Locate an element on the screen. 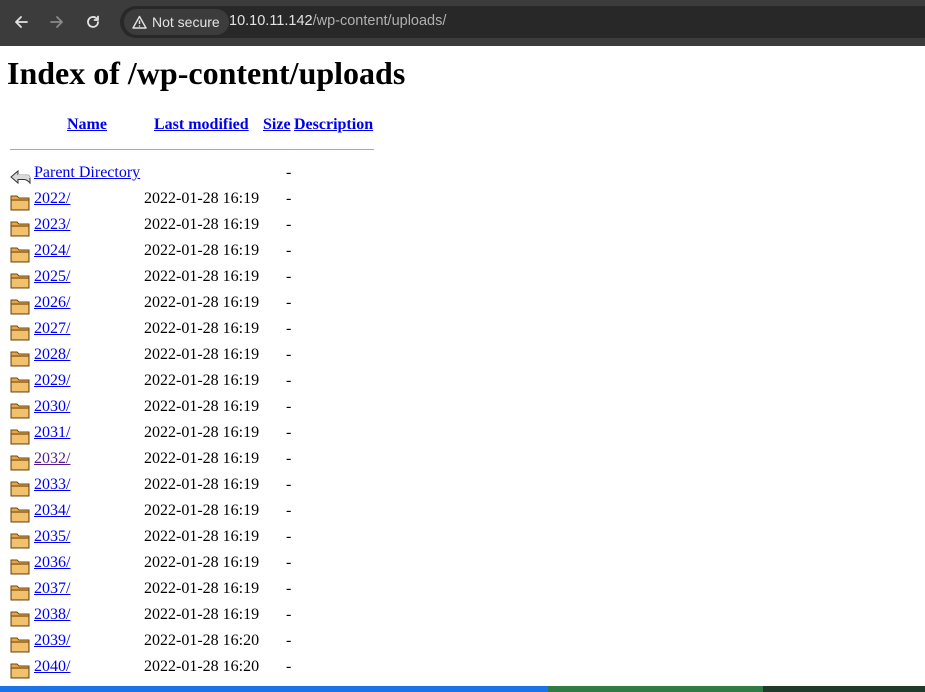  folder-link: 2037/ is located at coordinates (52, 589).